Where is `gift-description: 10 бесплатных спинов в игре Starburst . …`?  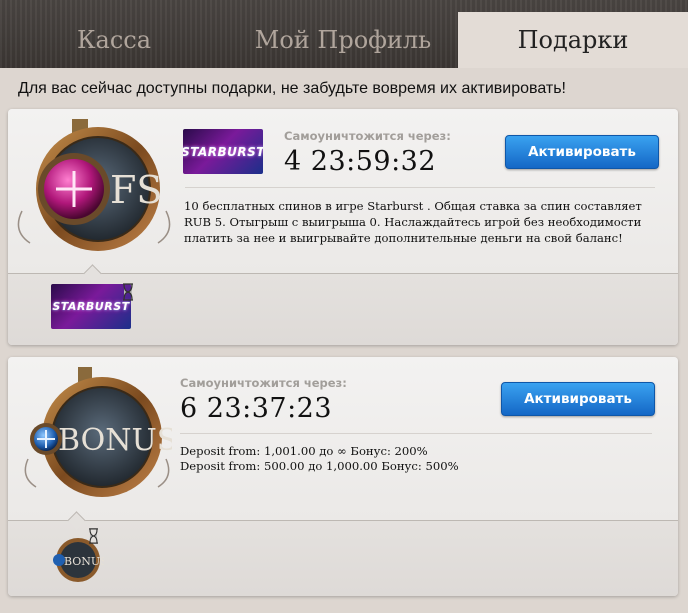
gift-description: 10 бесплатных спинов в игре Starburst . … is located at coordinates (413, 222).